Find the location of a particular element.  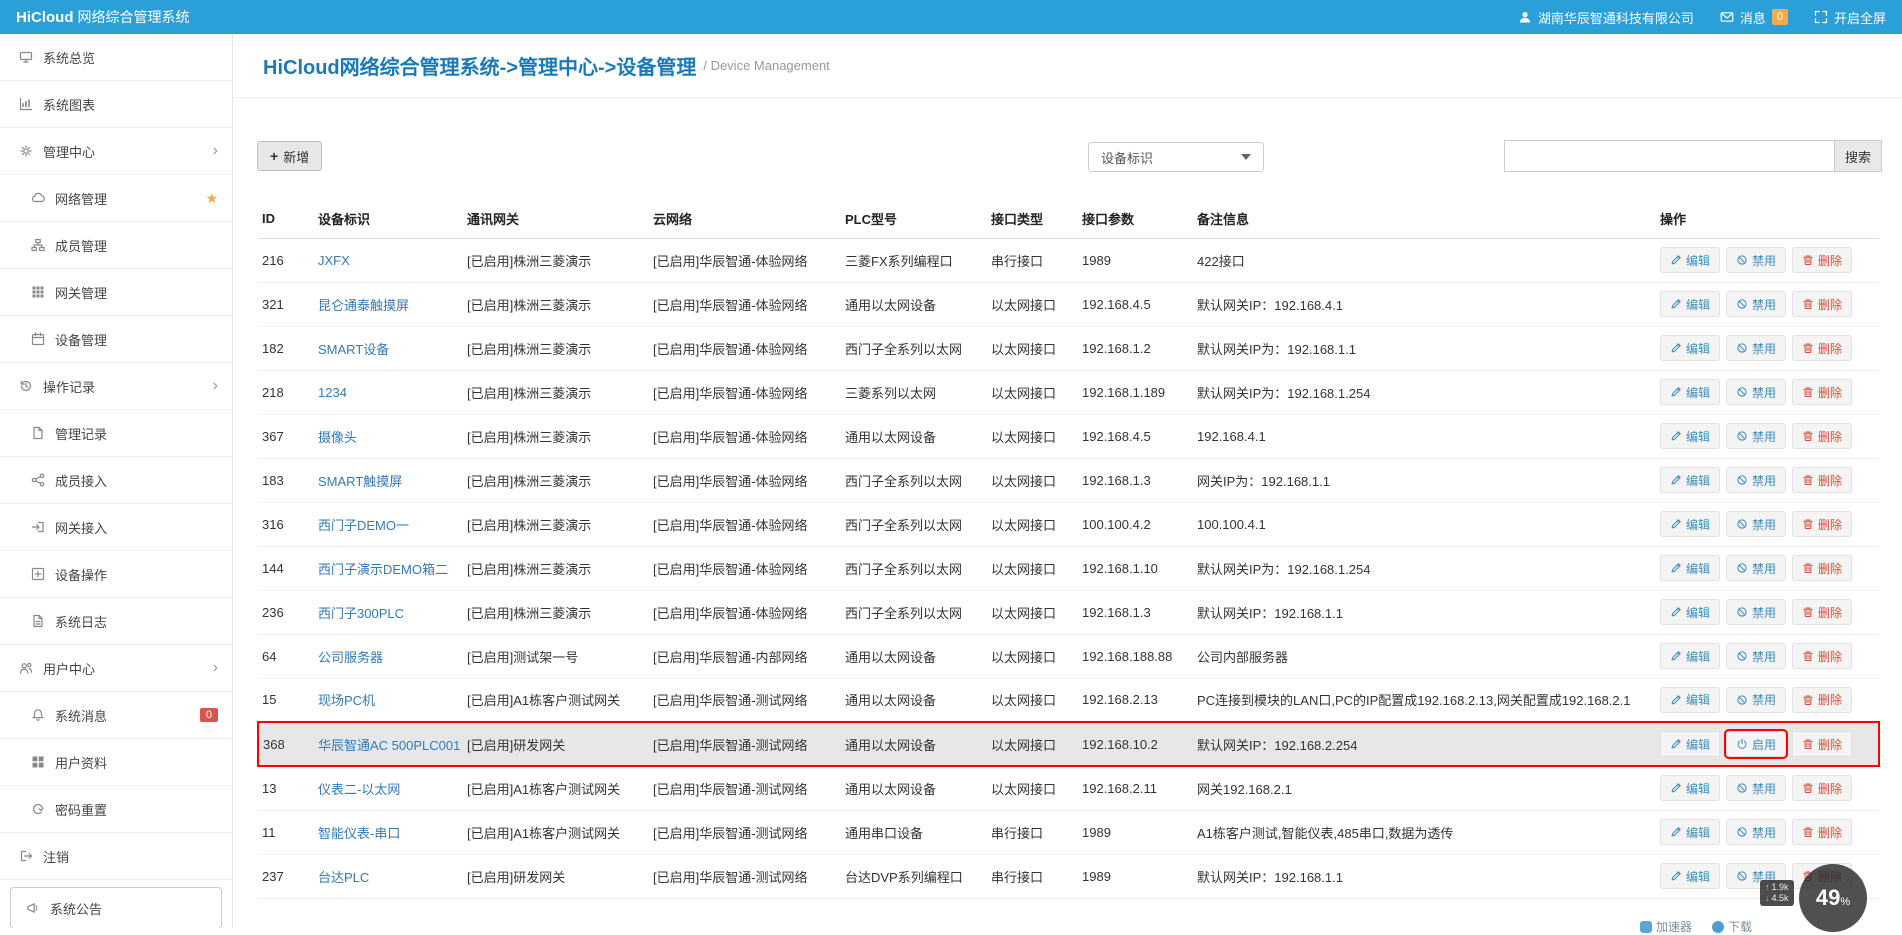

device-link: SMART触摸屏 is located at coordinates (360, 481).